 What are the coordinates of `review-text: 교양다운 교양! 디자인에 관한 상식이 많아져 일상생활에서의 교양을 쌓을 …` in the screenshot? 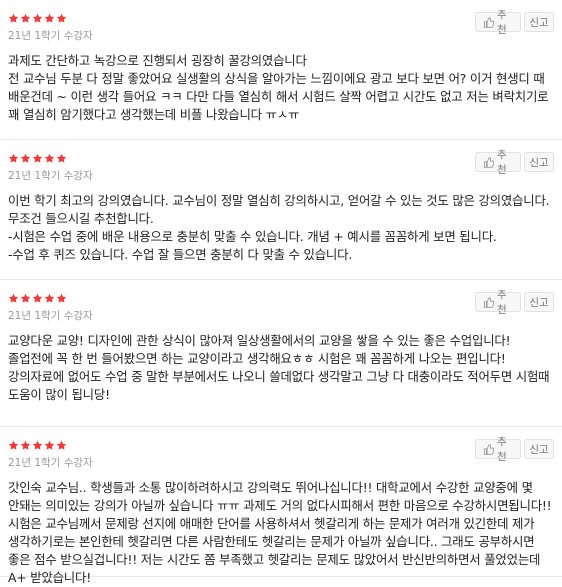 It's located at (281, 367).